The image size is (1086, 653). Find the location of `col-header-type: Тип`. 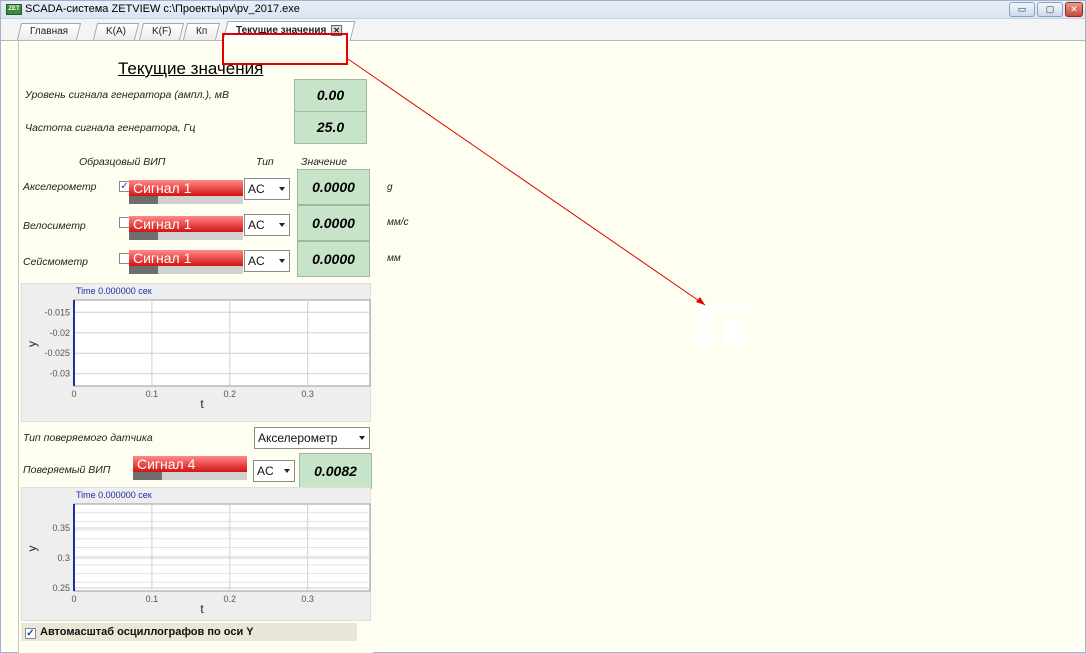

col-header-type: Тип is located at coordinates (265, 162).